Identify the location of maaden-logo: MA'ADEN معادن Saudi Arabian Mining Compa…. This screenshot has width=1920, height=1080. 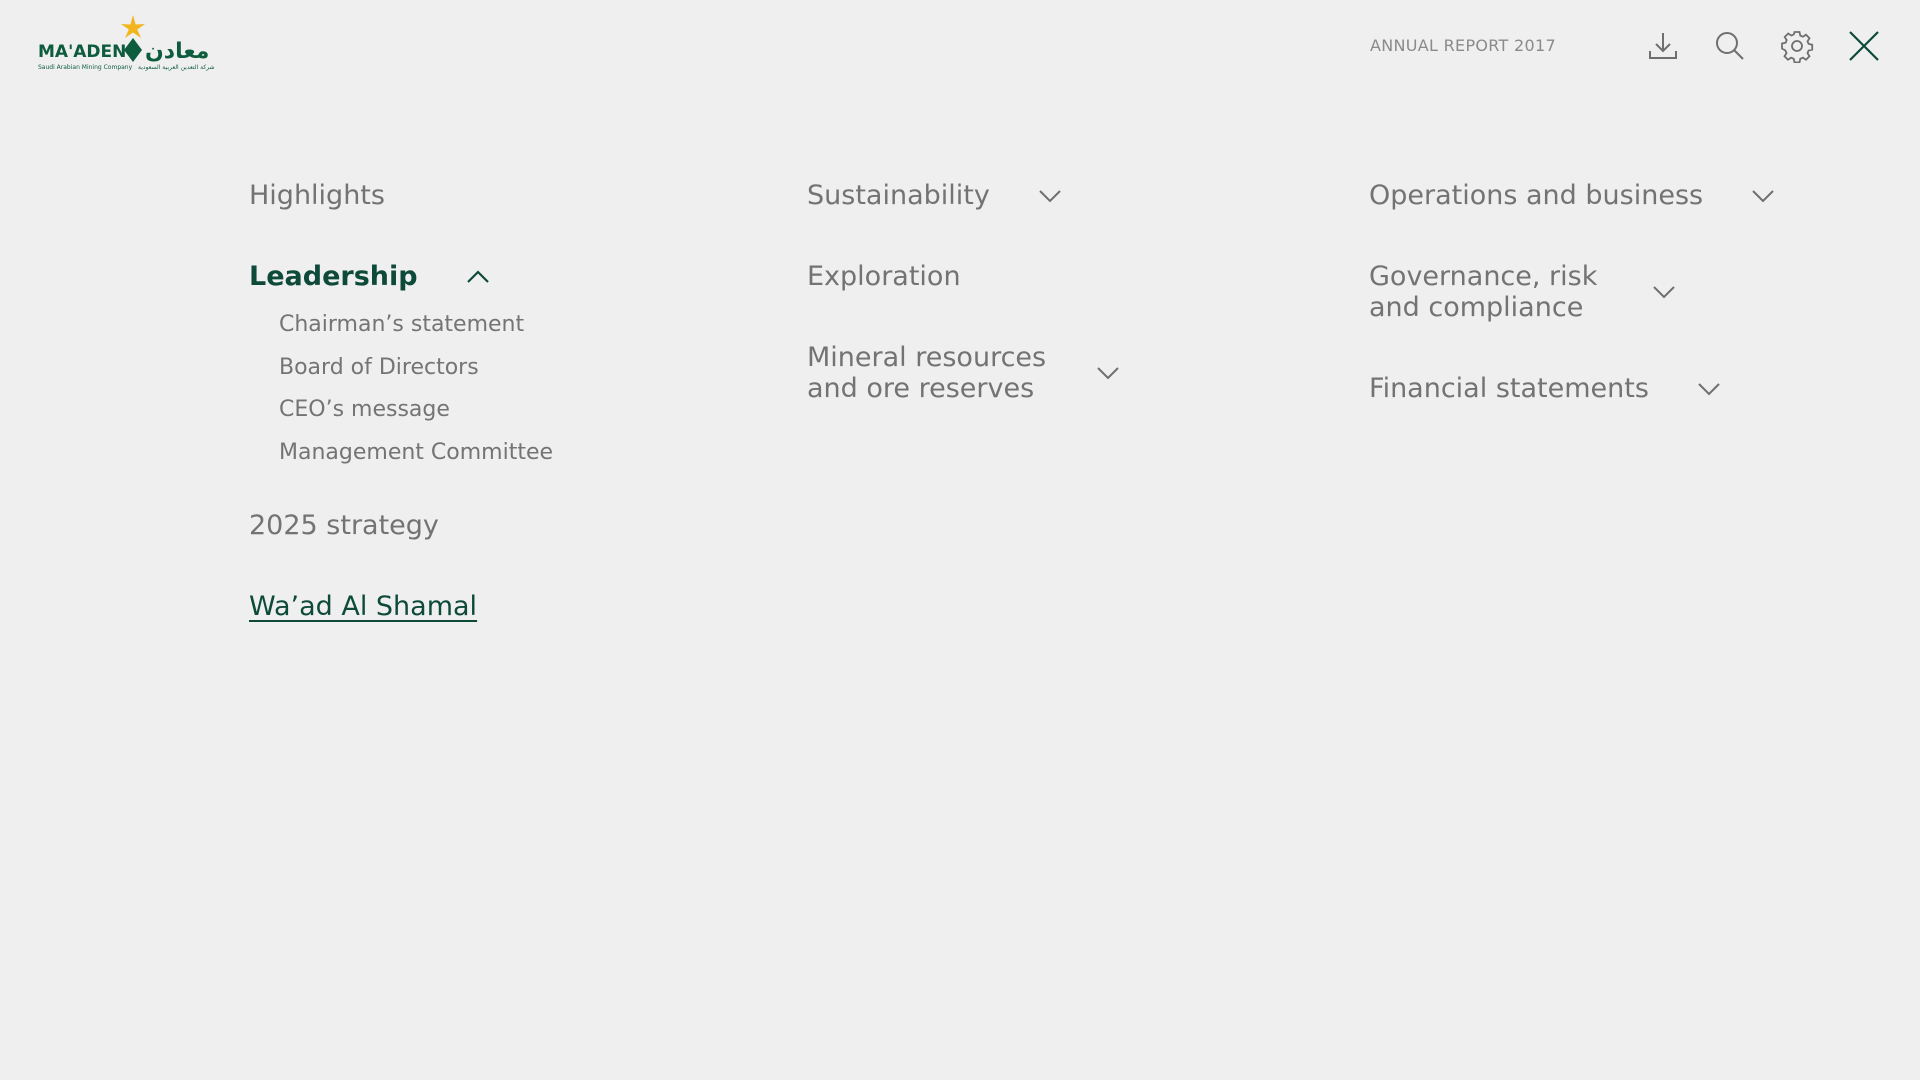
(133, 44).